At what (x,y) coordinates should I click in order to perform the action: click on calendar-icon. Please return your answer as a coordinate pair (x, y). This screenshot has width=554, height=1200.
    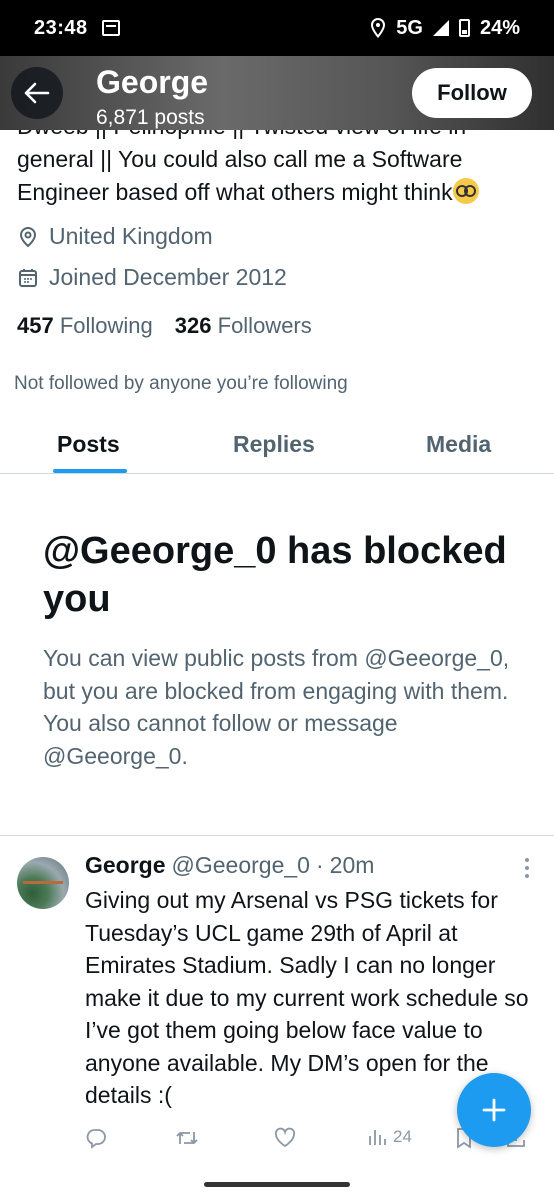
    Looking at the image, I should click on (28, 277).